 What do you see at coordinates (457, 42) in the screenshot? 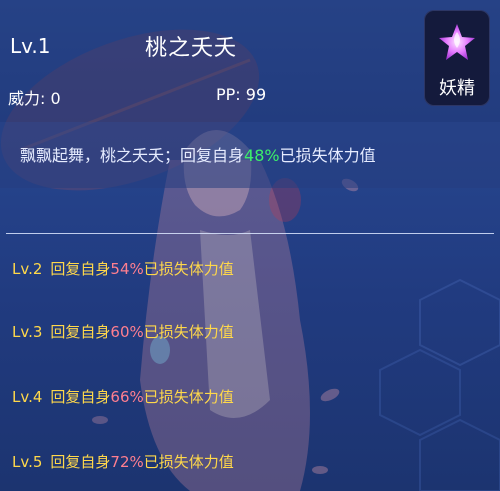
I see `fairy-icon` at bounding box center [457, 42].